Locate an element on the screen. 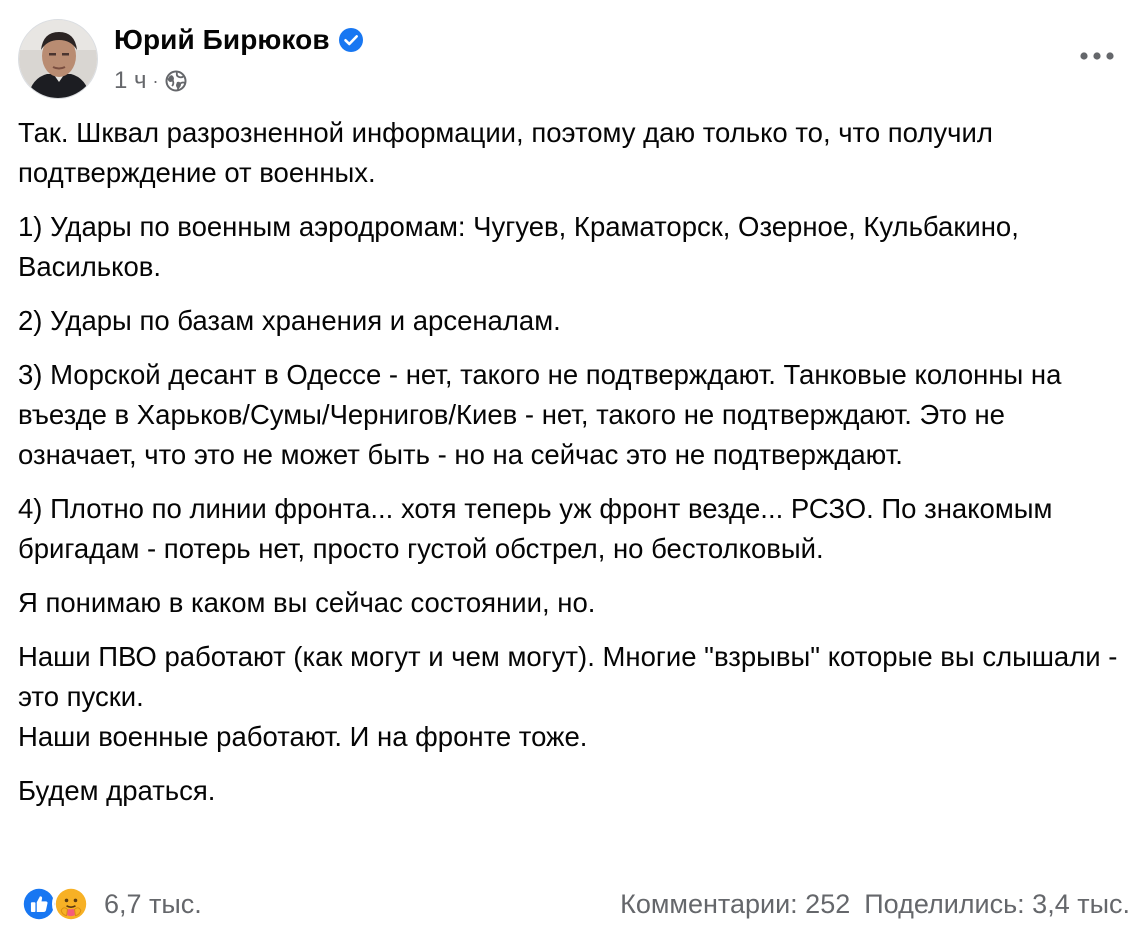 This screenshot has height=934, width=1146. shares-count-link: Поделились: 3,4 тыс. is located at coordinates (997, 904).